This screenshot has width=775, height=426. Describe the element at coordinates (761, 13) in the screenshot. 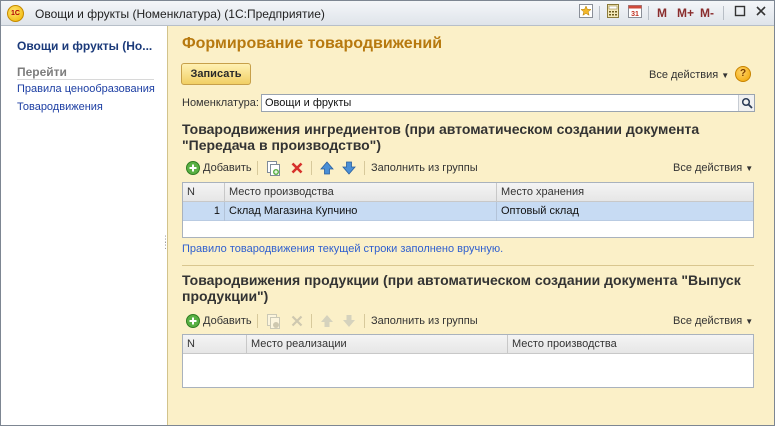

I see `close-icon` at that location.